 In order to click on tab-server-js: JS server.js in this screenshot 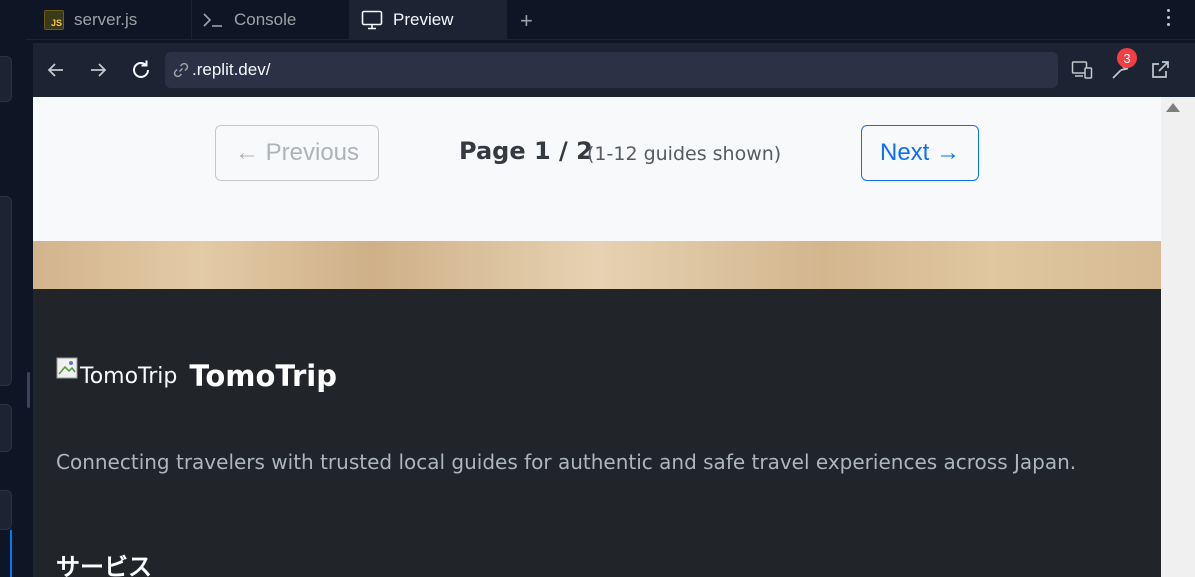, I will do `click(118, 20)`.